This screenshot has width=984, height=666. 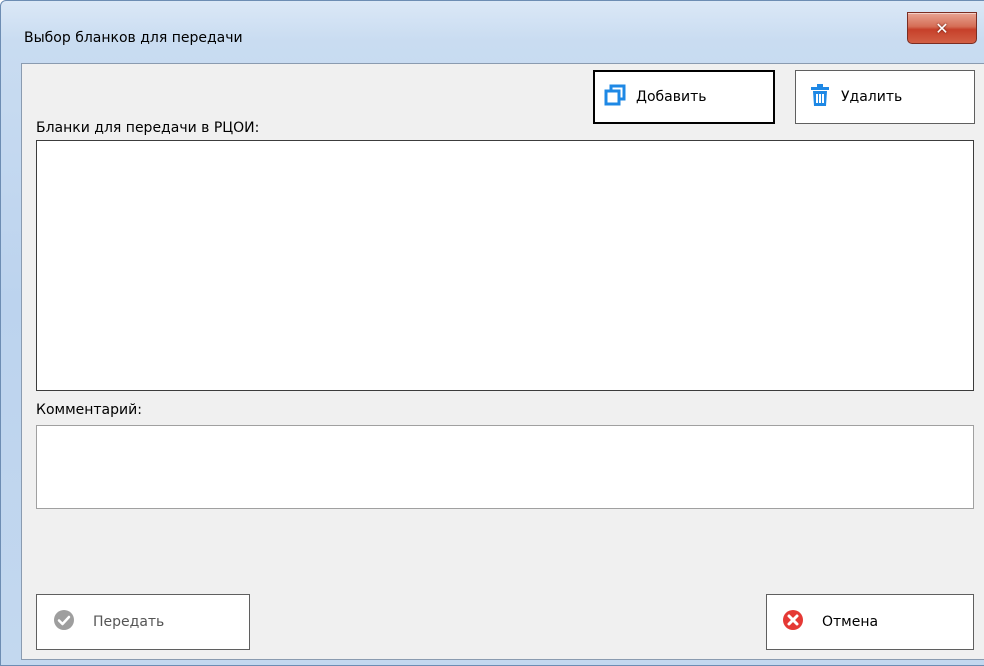 What do you see at coordinates (615, 97) in the screenshot?
I see `copy-icon` at bounding box center [615, 97].